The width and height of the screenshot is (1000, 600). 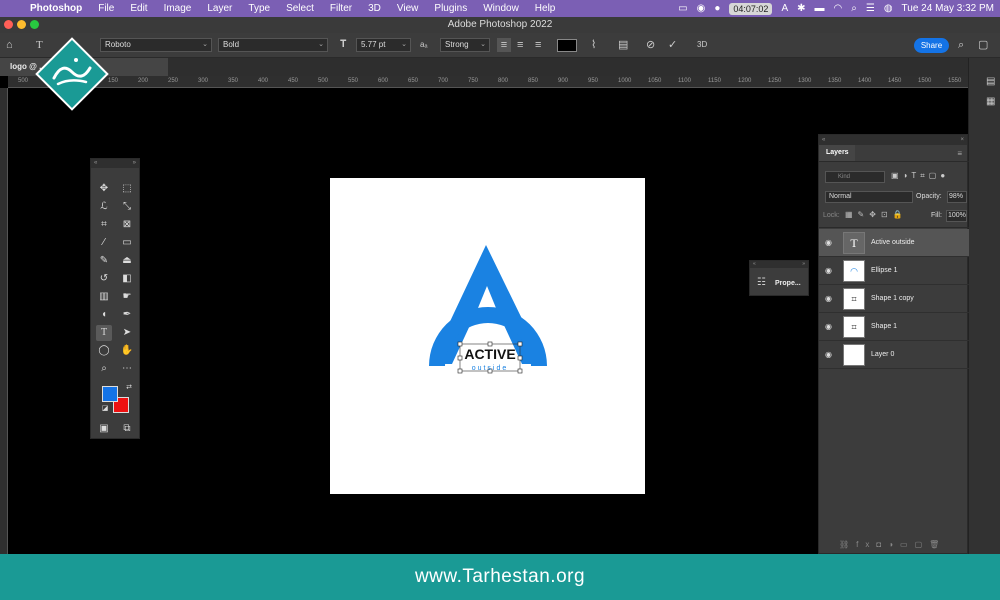 I want to click on stamp-tool-icon: ⏏, so click(x=127, y=261).